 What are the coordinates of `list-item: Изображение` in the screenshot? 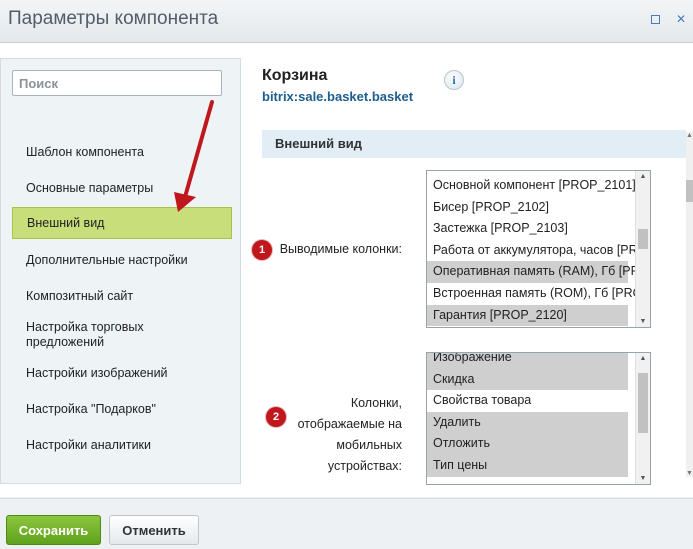 It's located at (527, 361).